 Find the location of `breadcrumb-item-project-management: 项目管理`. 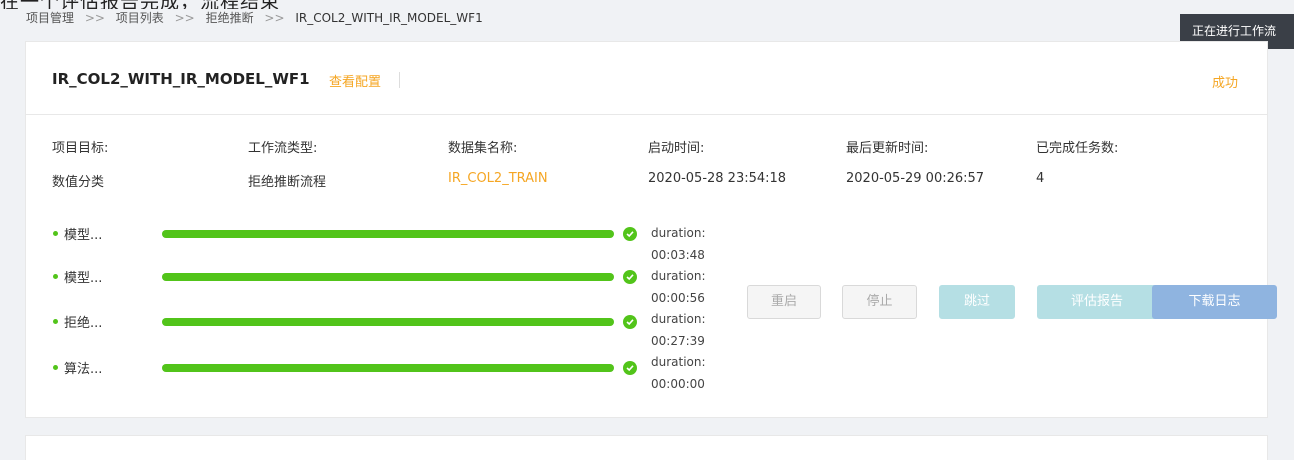

breadcrumb-item-project-management: 项目管理 is located at coordinates (50, 18).